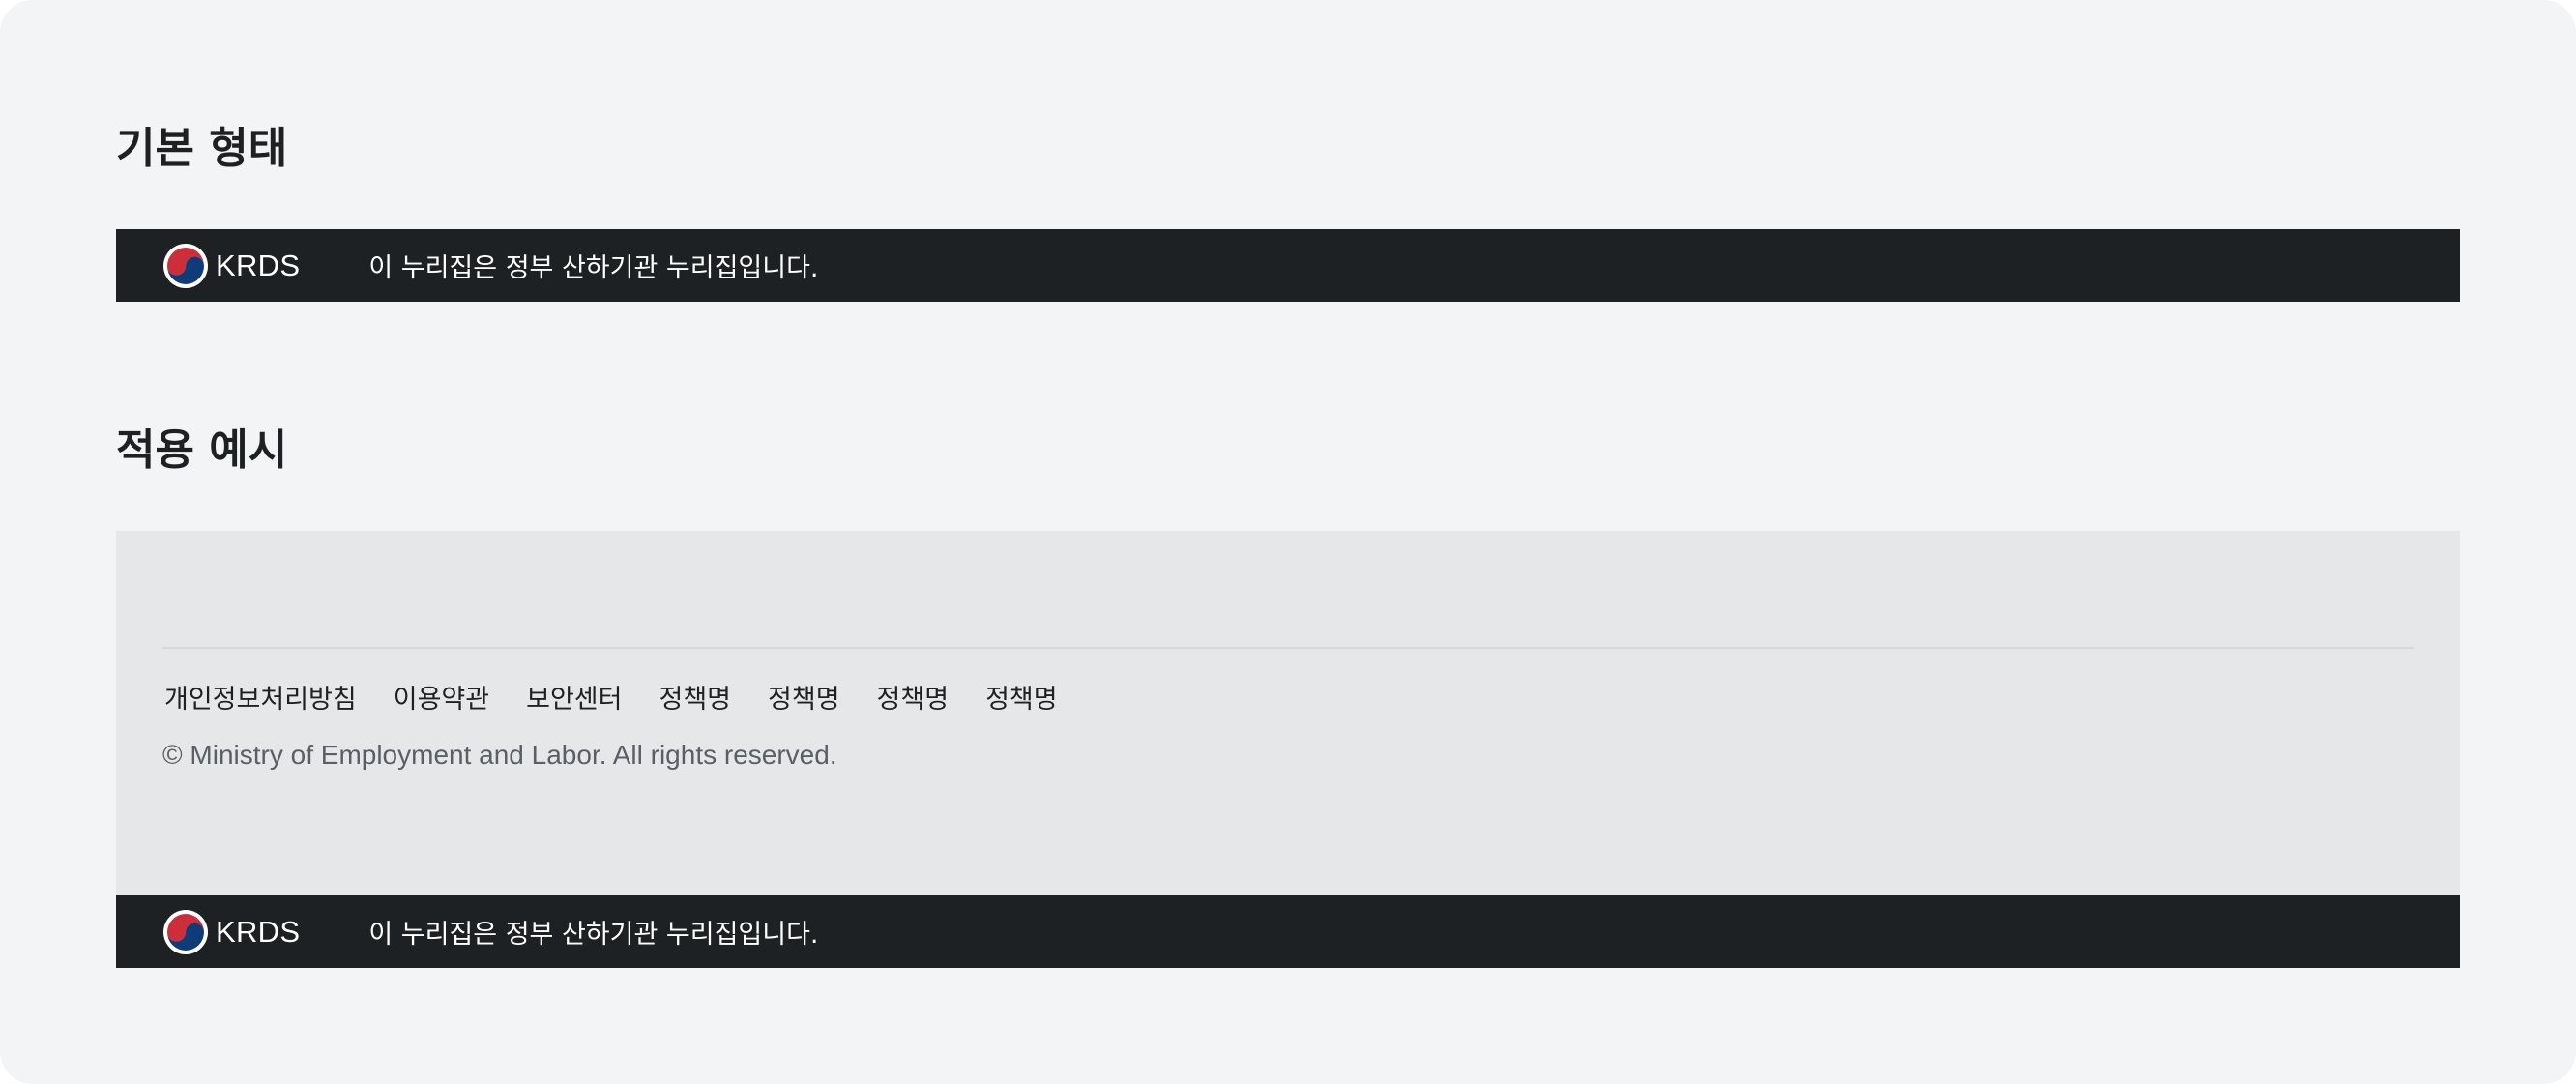 This screenshot has width=2576, height=1084. Describe the element at coordinates (695, 697) in the screenshot. I see `footer-link-policy-1: 정책명` at that location.